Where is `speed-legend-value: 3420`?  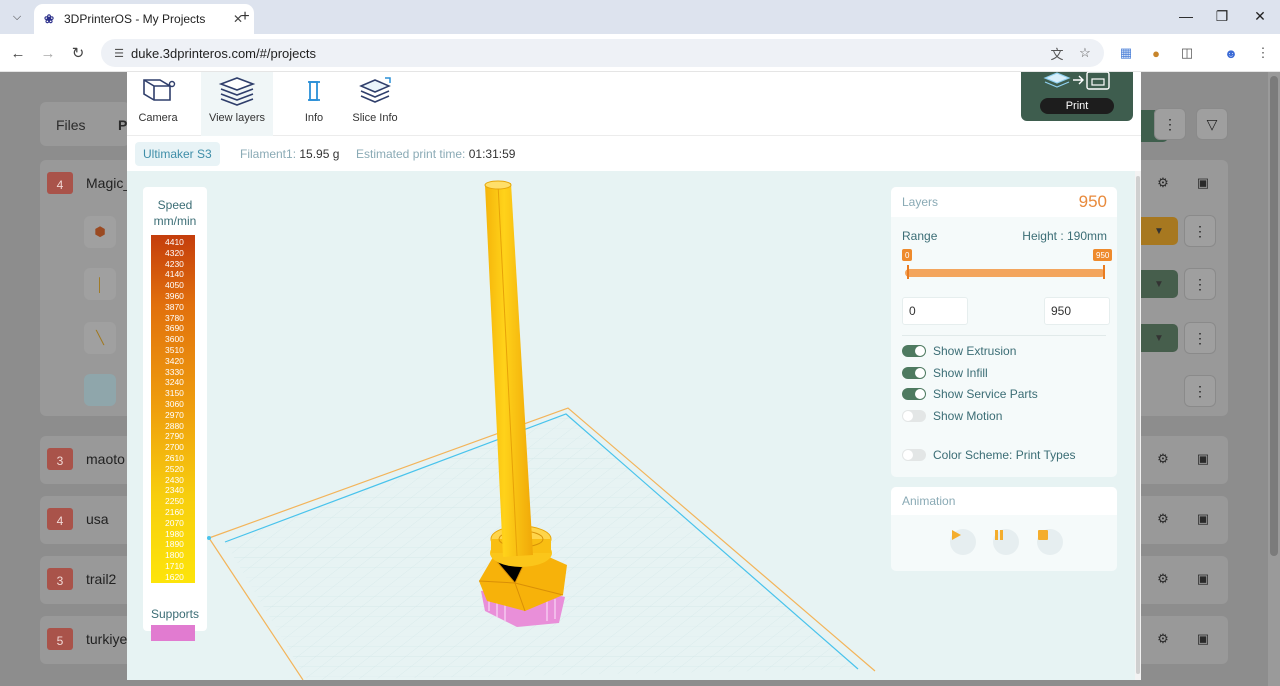 speed-legend-value: 3420 is located at coordinates (174, 360).